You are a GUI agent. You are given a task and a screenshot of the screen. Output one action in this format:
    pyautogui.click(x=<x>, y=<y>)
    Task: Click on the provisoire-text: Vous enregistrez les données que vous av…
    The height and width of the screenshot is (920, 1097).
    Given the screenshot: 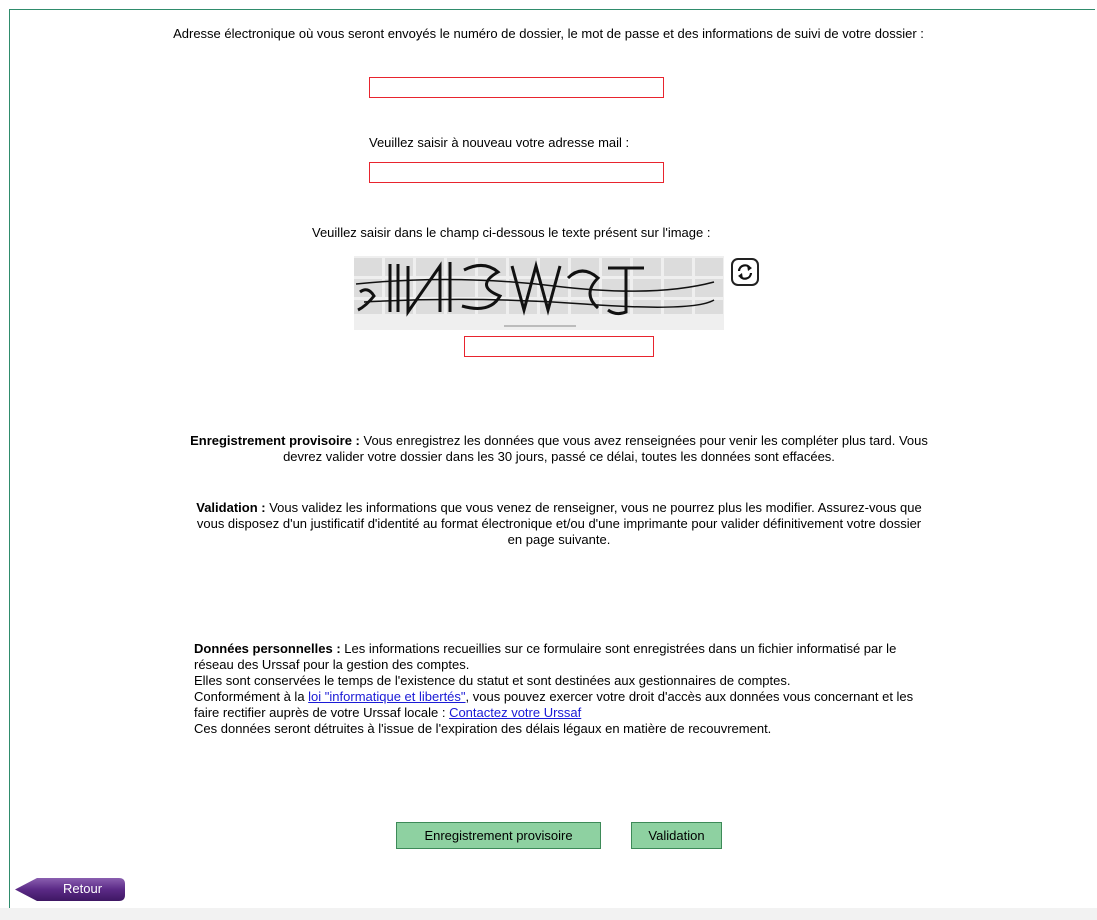 What is the action you would take?
    pyautogui.click(x=605, y=448)
    